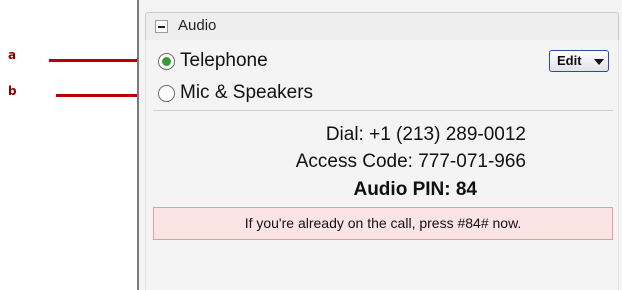 The width and height of the screenshot is (622, 290). Describe the element at coordinates (197, 25) in the screenshot. I see `panel-title: Audio` at that location.